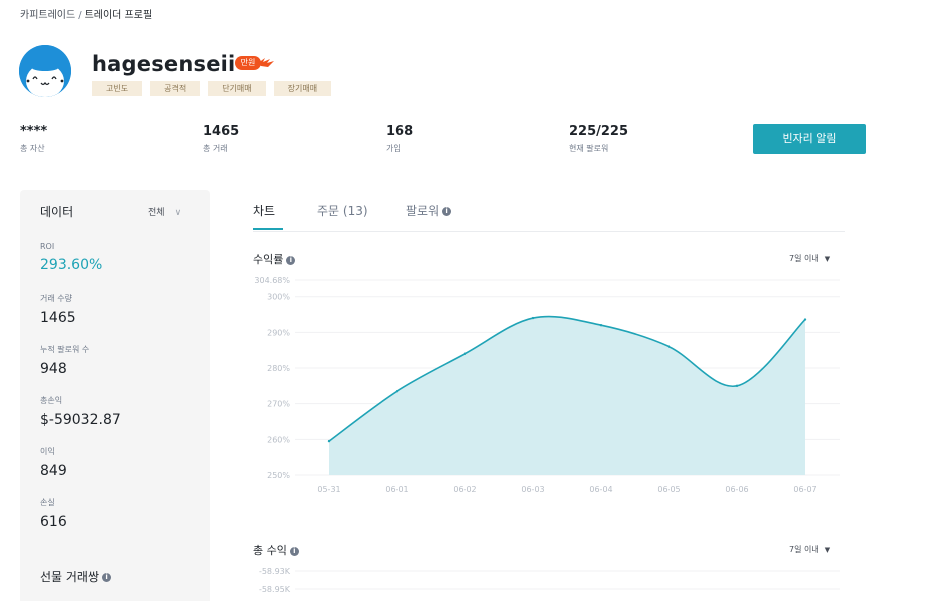 Image resolution: width=936 pixels, height=601 pixels. Describe the element at coordinates (804, 549) in the screenshot. I see `profit-range-value: 7일 이내` at that location.